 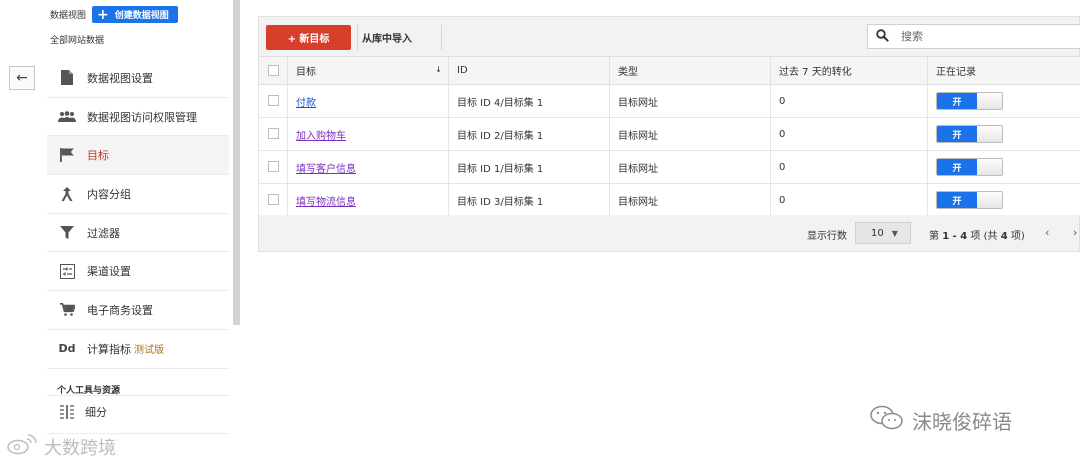 What do you see at coordinates (109, 349) in the screenshot?
I see `nav-item-label: 计算指标` at bounding box center [109, 349].